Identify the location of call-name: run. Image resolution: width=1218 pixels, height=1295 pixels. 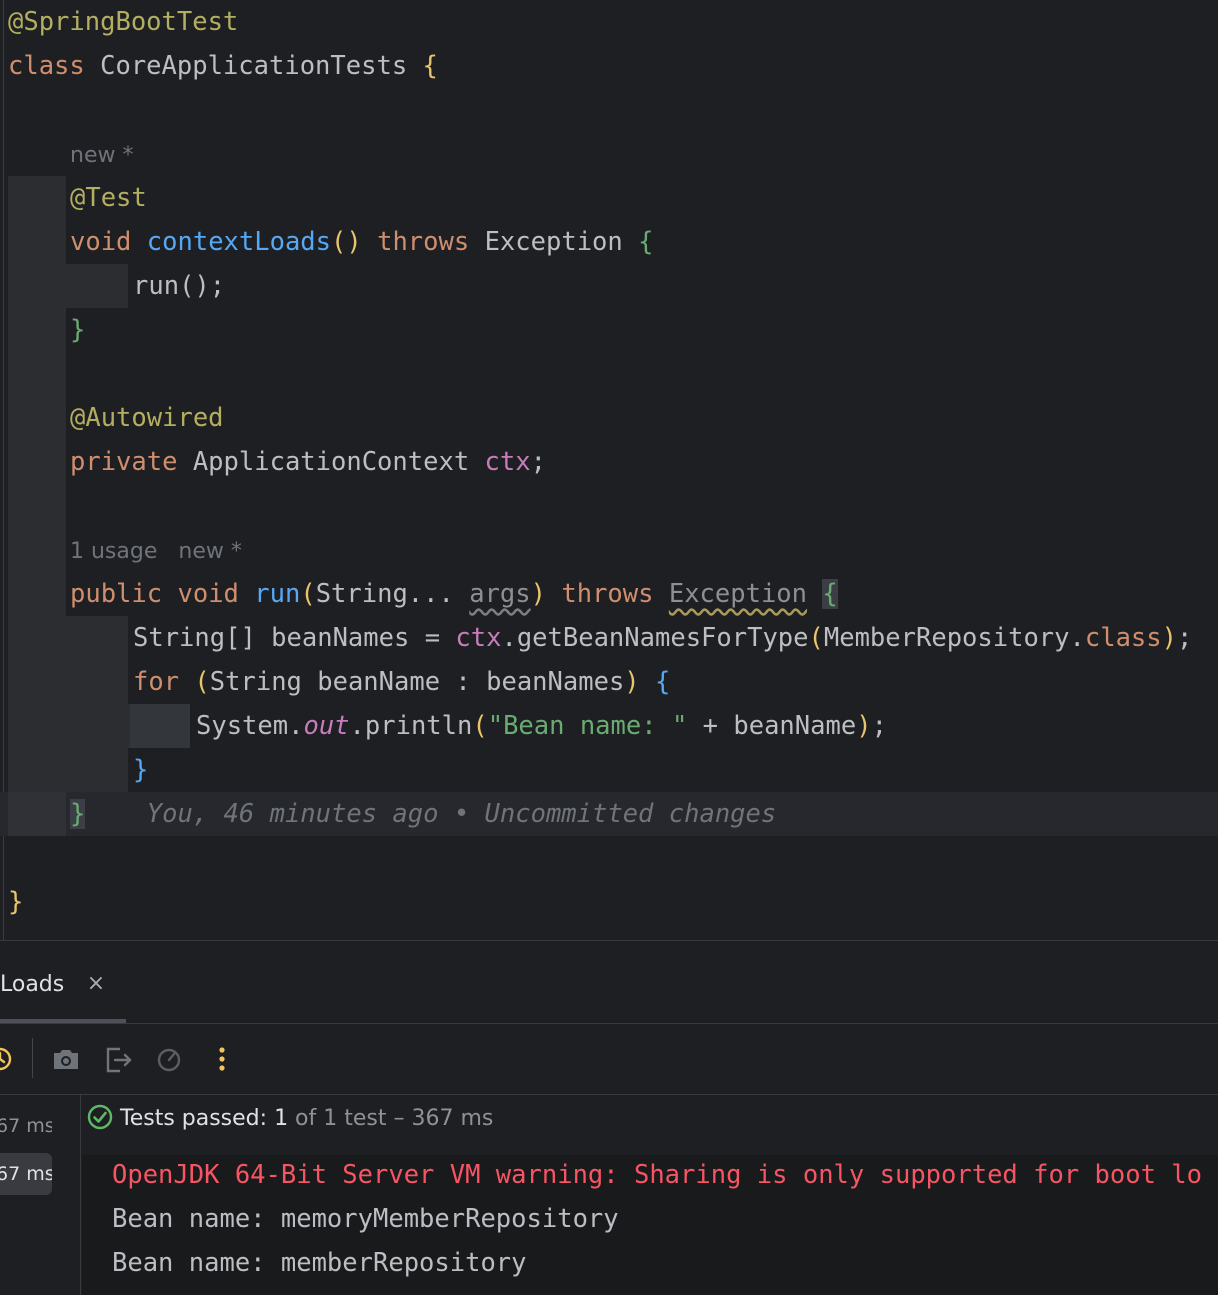
(156, 286).